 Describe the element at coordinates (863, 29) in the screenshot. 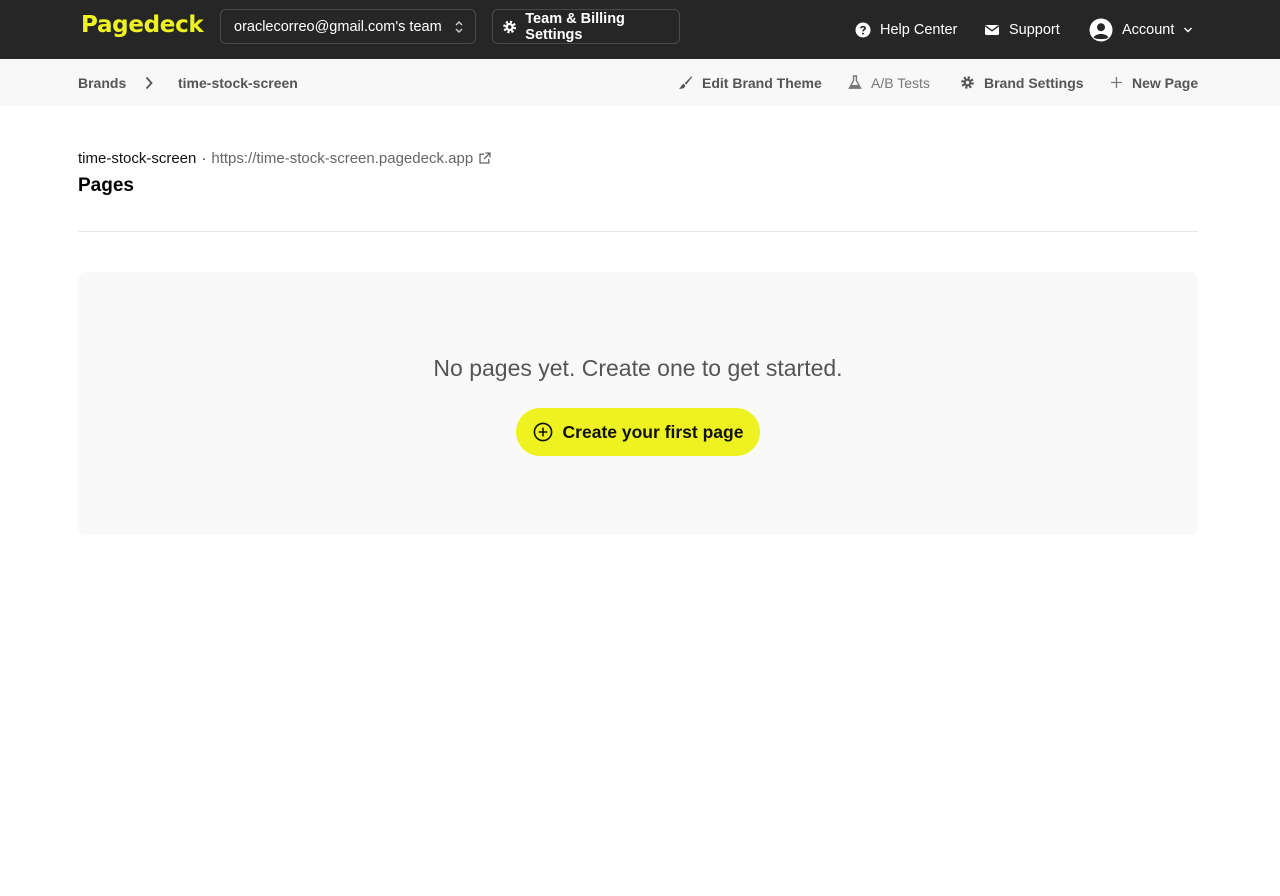

I see `question-circle-icon` at that location.